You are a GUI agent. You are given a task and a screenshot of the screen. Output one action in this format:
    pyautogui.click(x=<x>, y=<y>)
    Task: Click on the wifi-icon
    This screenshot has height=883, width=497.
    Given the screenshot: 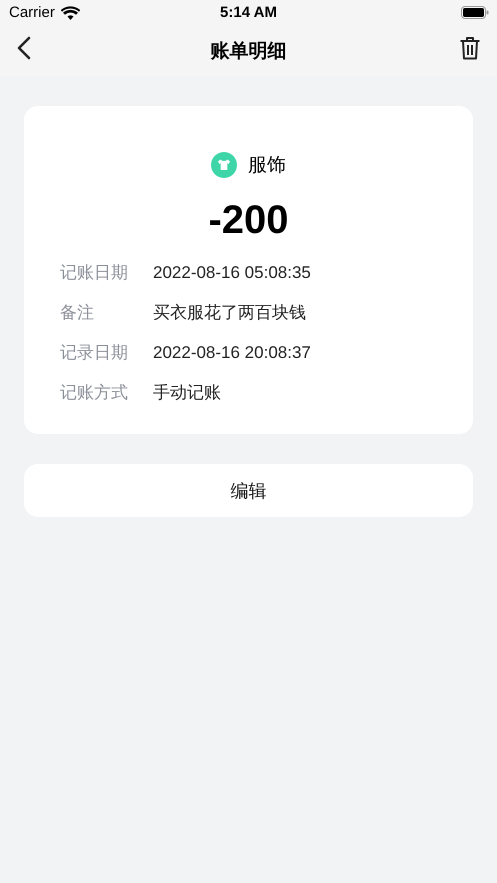 What is the action you would take?
    pyautogui.click(x=70, y=13)
    